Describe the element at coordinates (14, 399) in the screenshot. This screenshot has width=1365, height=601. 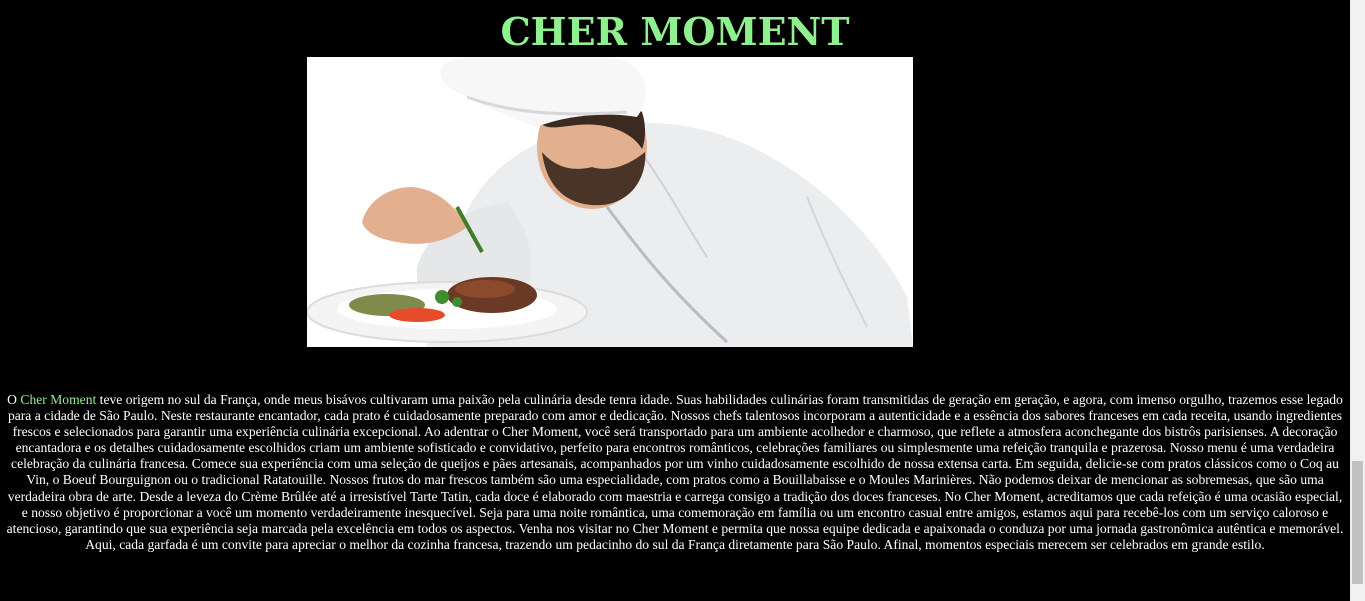
I see `story-intro: O` at that location.